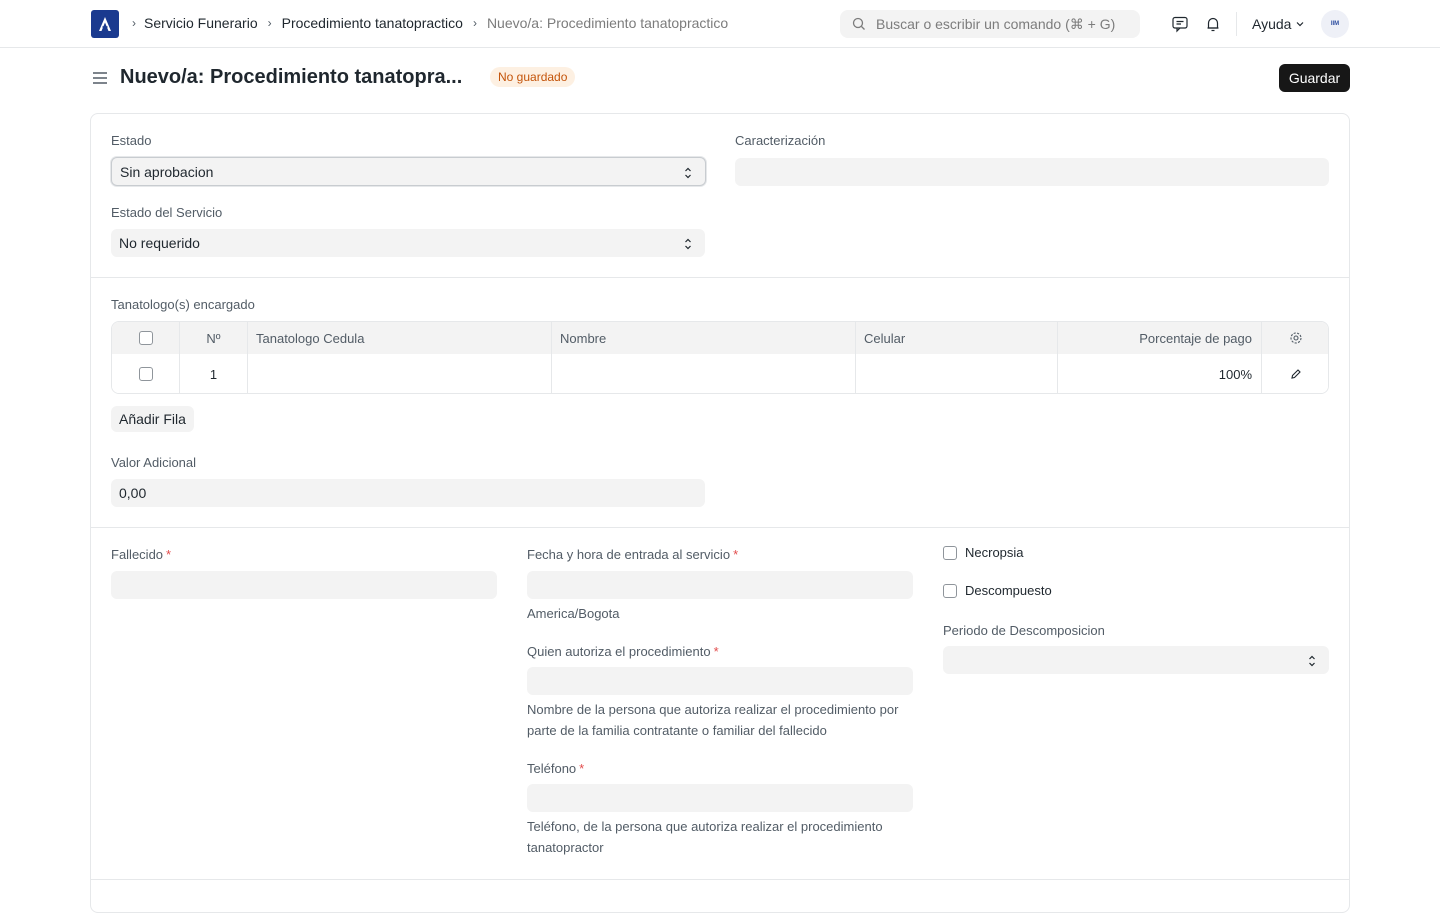 The image size is (1440, 913). I want to click on row-checkbox, so click(145, 374).